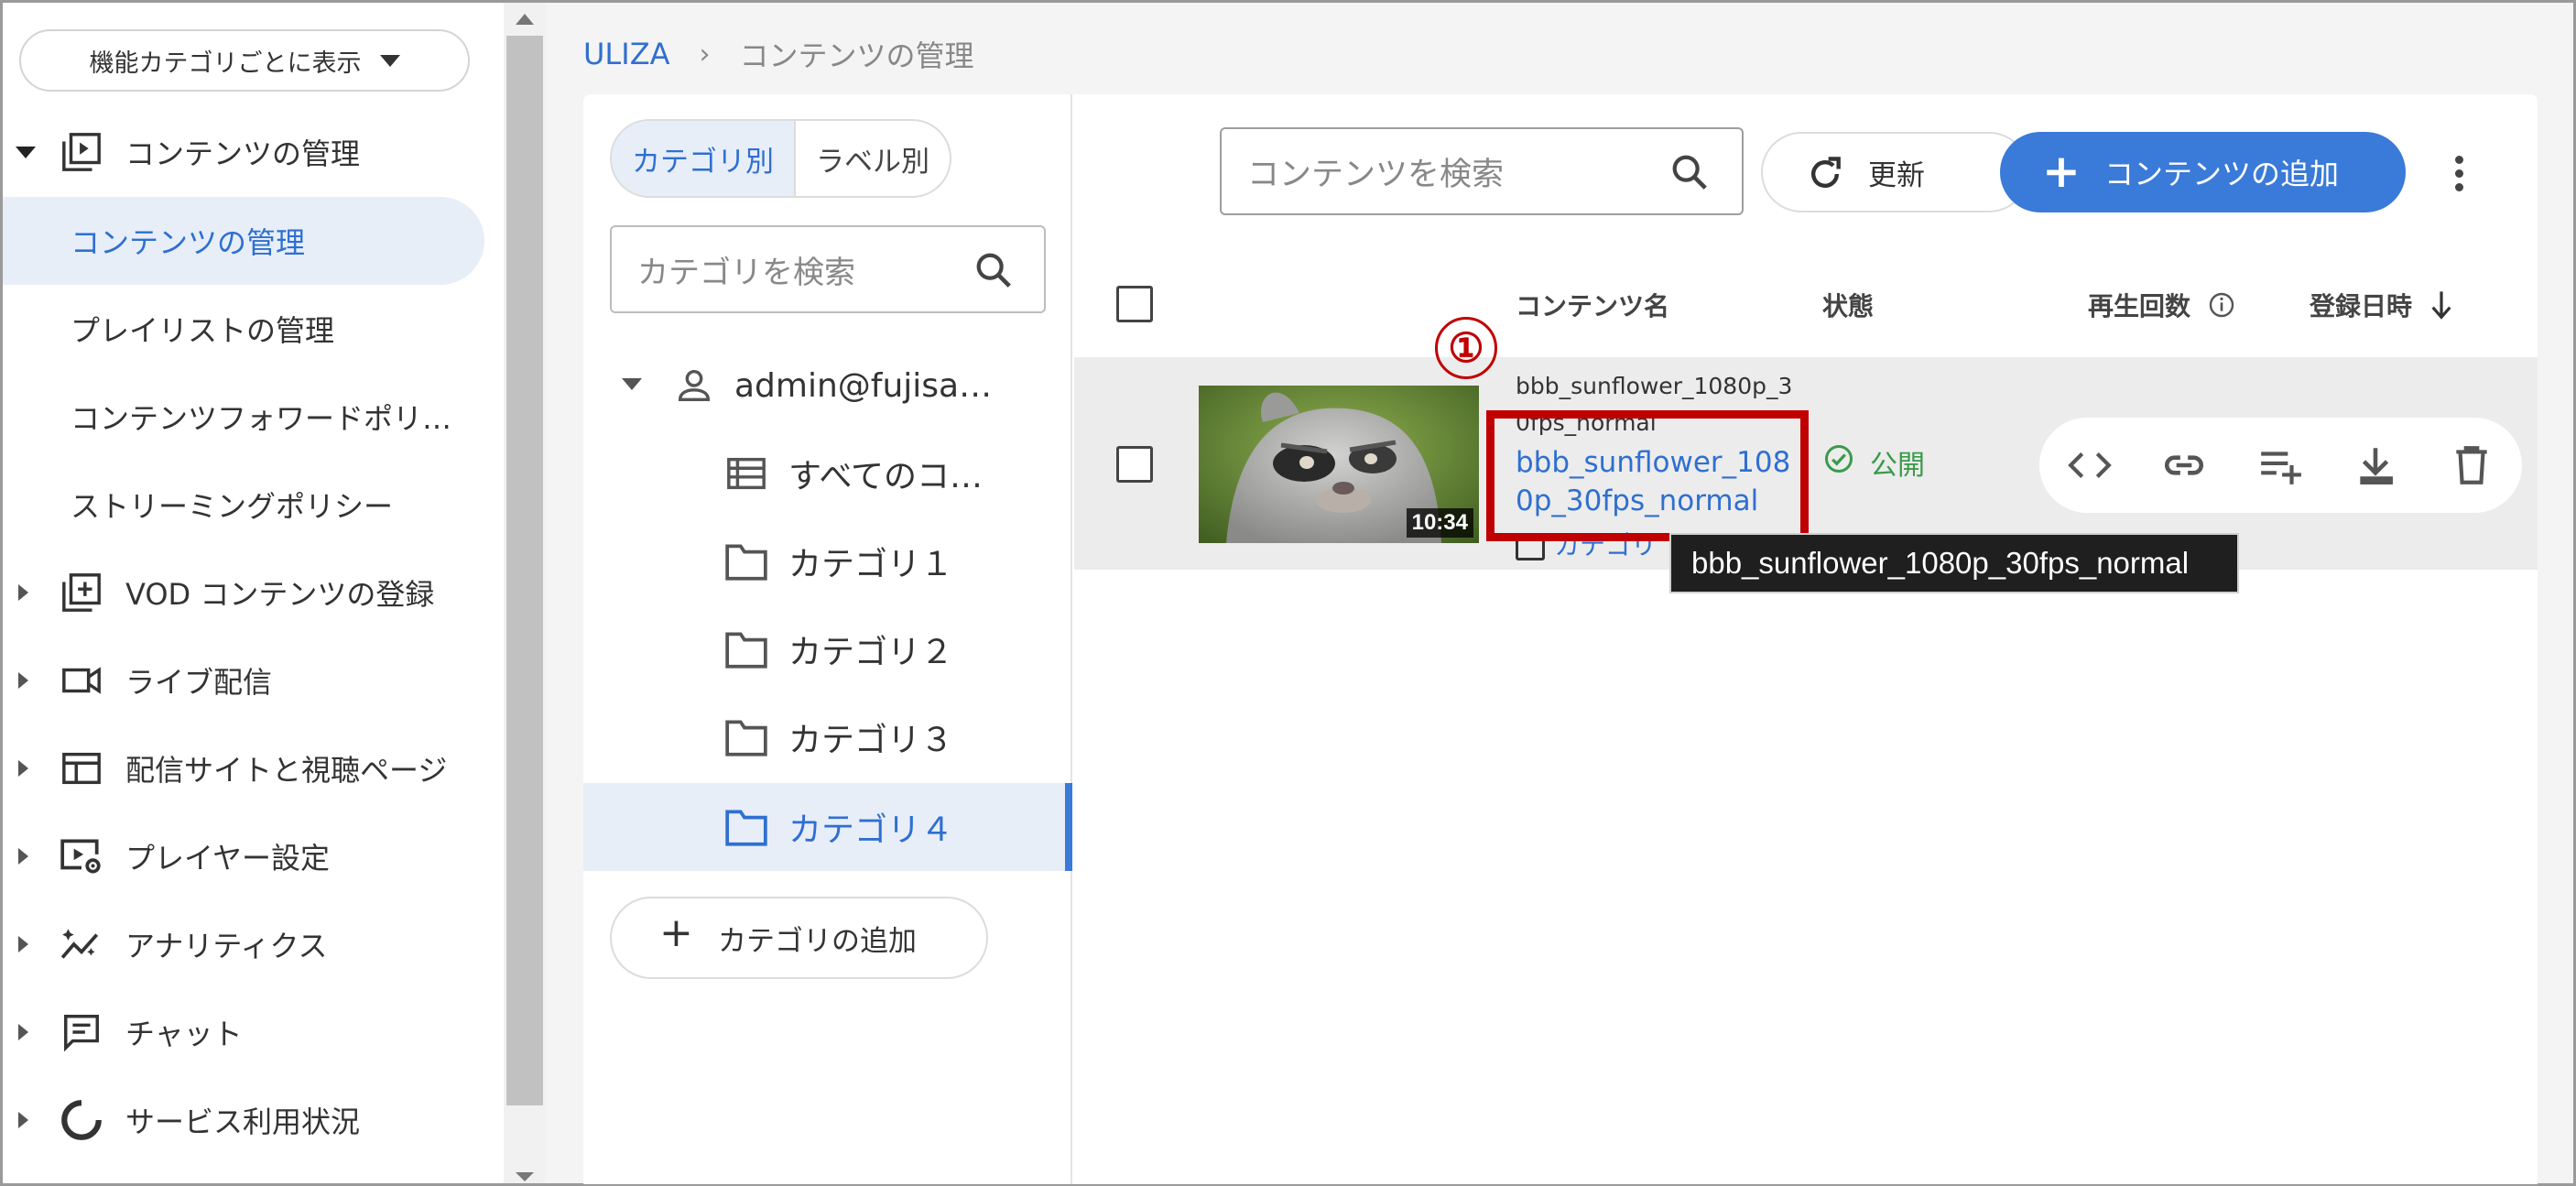 Image resolution: width=2576 pixels, height=1186 pixels. I want to click on add-category-button: + カテゴリの追加, so click(799, 938).